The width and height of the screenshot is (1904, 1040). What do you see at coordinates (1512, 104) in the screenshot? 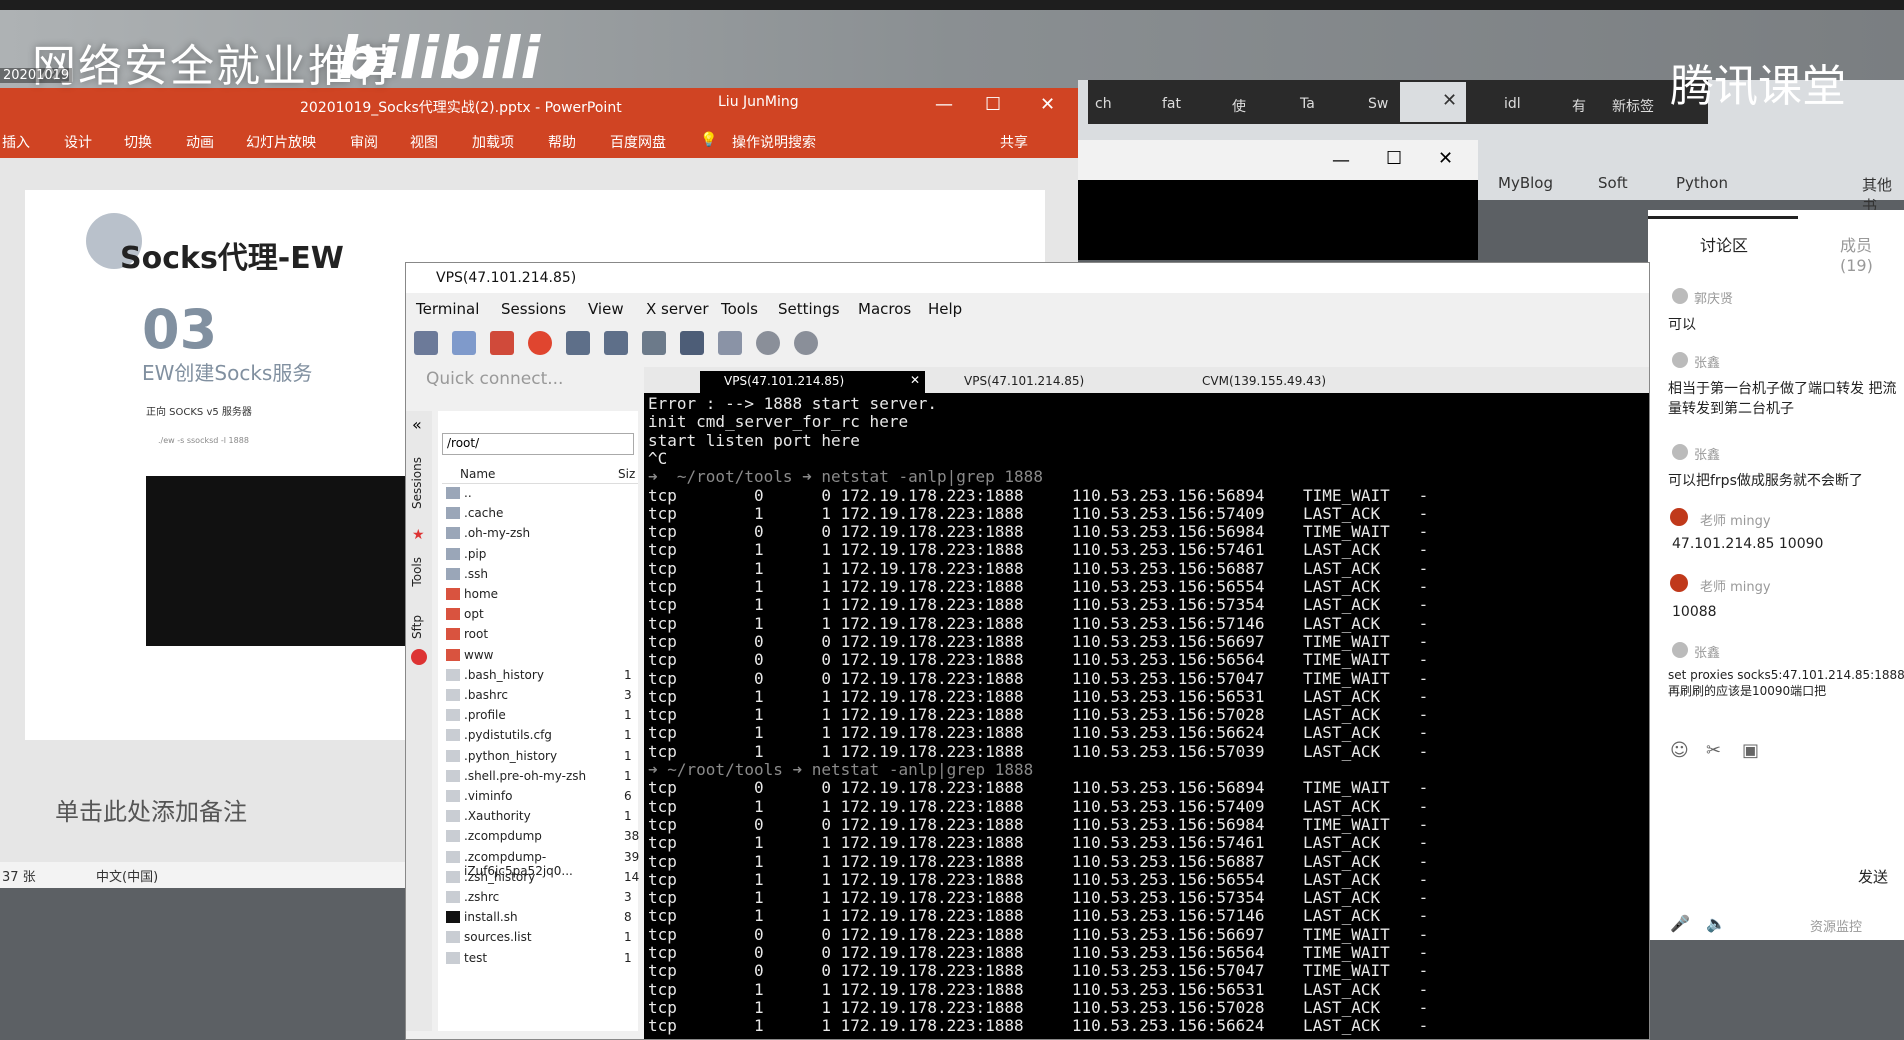
I see `browser-tab: idl` at bounding box center [1512, 104].